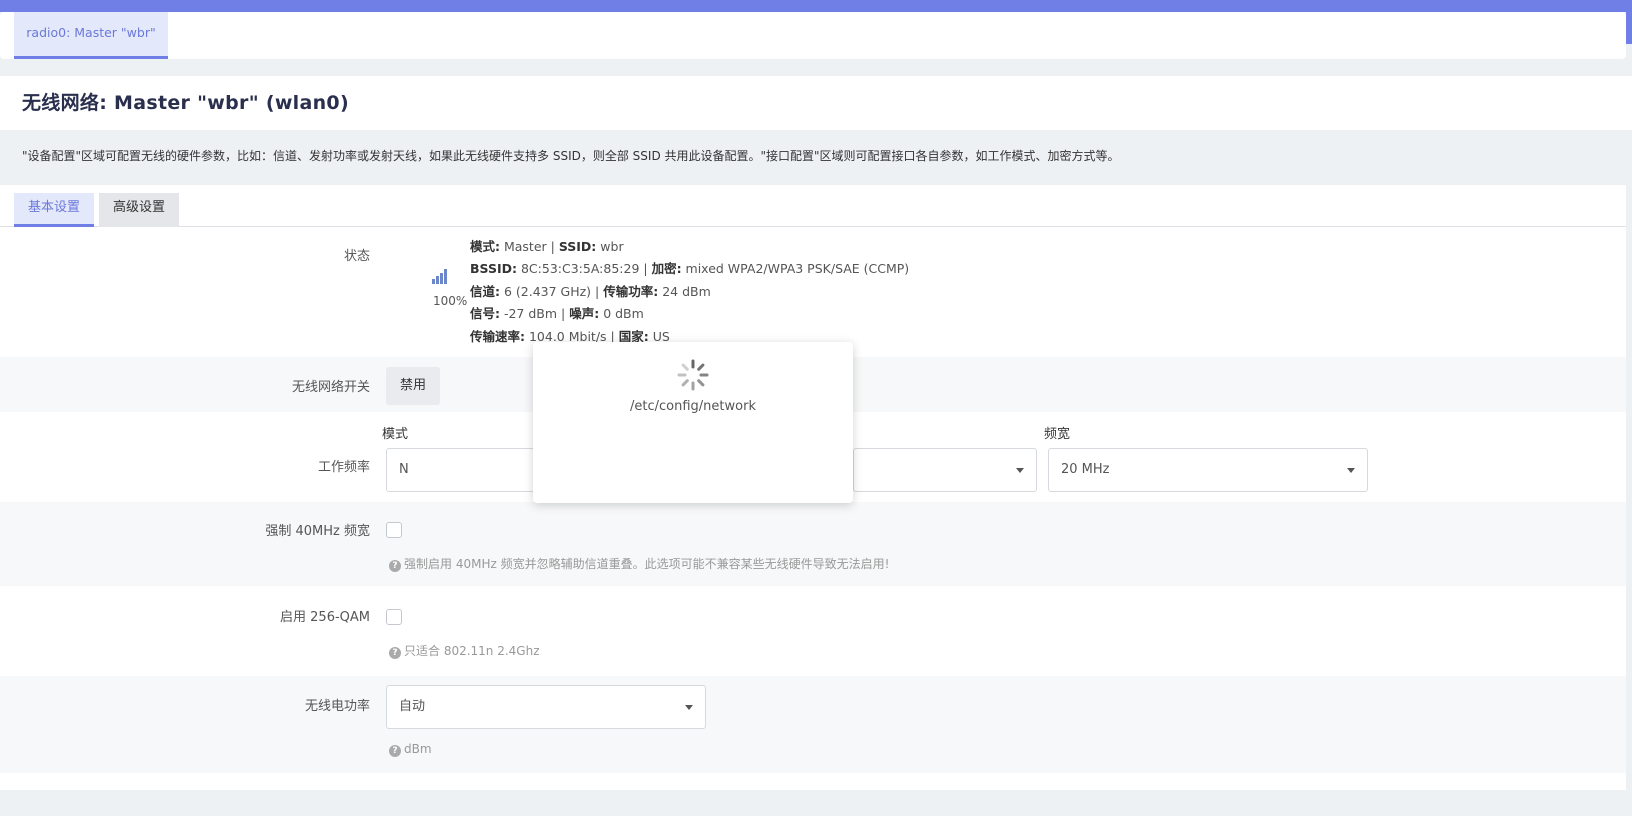  What do you see at coordinates (412, 706) in the screenshot?
I see `txpower-select-value: 自动` at bounding box center [412, 706].